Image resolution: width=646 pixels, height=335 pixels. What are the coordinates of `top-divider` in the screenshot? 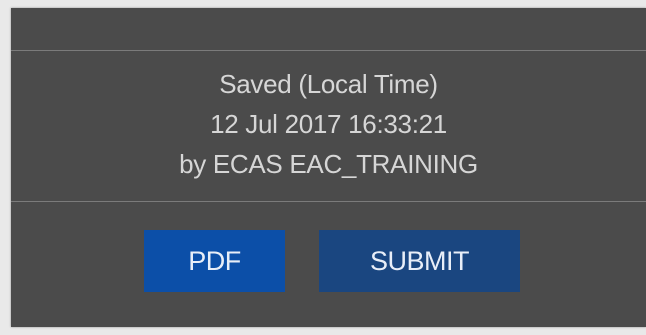 It's located at (328, 50).